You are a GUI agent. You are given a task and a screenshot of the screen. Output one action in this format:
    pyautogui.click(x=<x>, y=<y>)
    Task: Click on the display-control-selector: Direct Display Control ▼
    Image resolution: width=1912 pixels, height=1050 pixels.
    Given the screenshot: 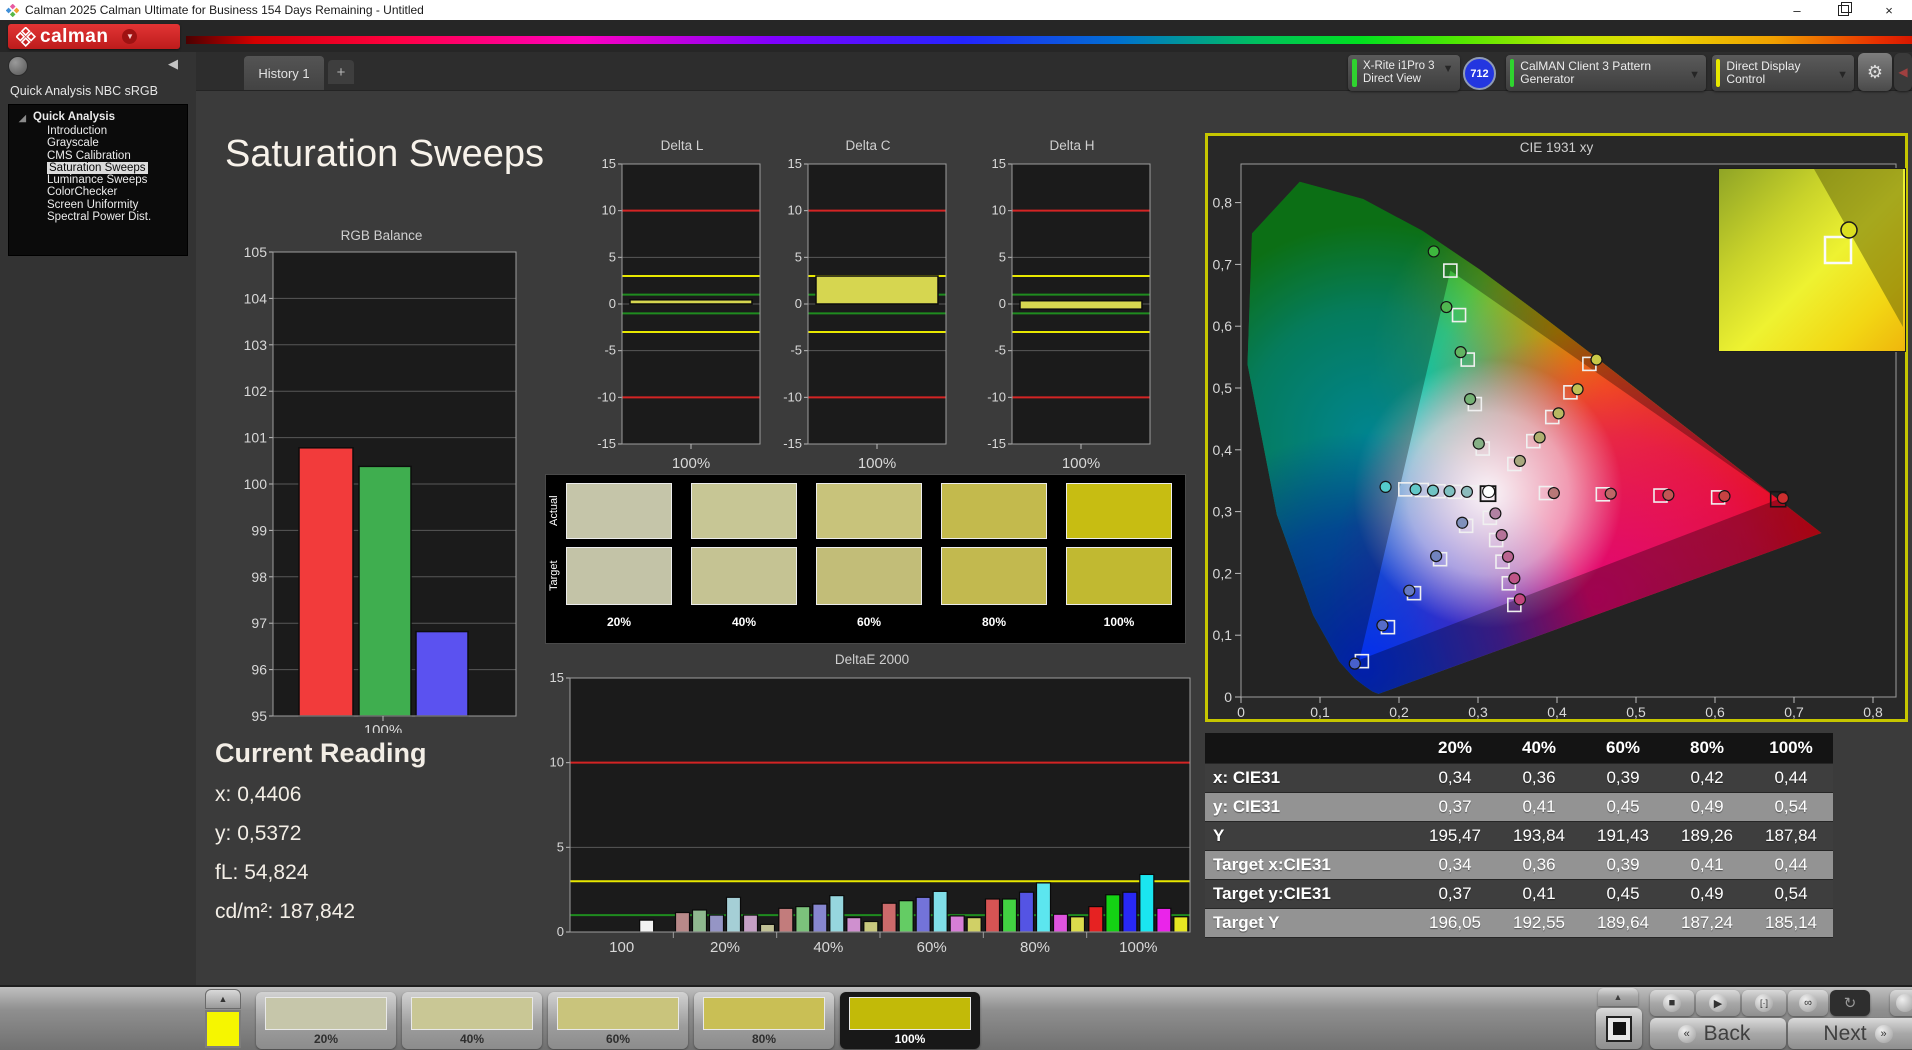 What is the action you would take?
    pyautogui.click(x=1783, y=73)
    